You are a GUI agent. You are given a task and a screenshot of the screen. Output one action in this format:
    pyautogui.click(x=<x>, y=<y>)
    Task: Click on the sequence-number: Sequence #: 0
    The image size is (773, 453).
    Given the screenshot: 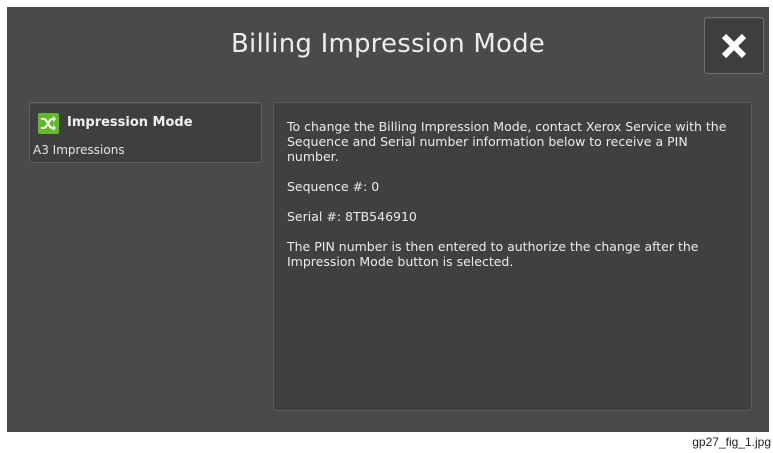 What is the action you would take?
    pyautogui.click(x=333, y=186)
    